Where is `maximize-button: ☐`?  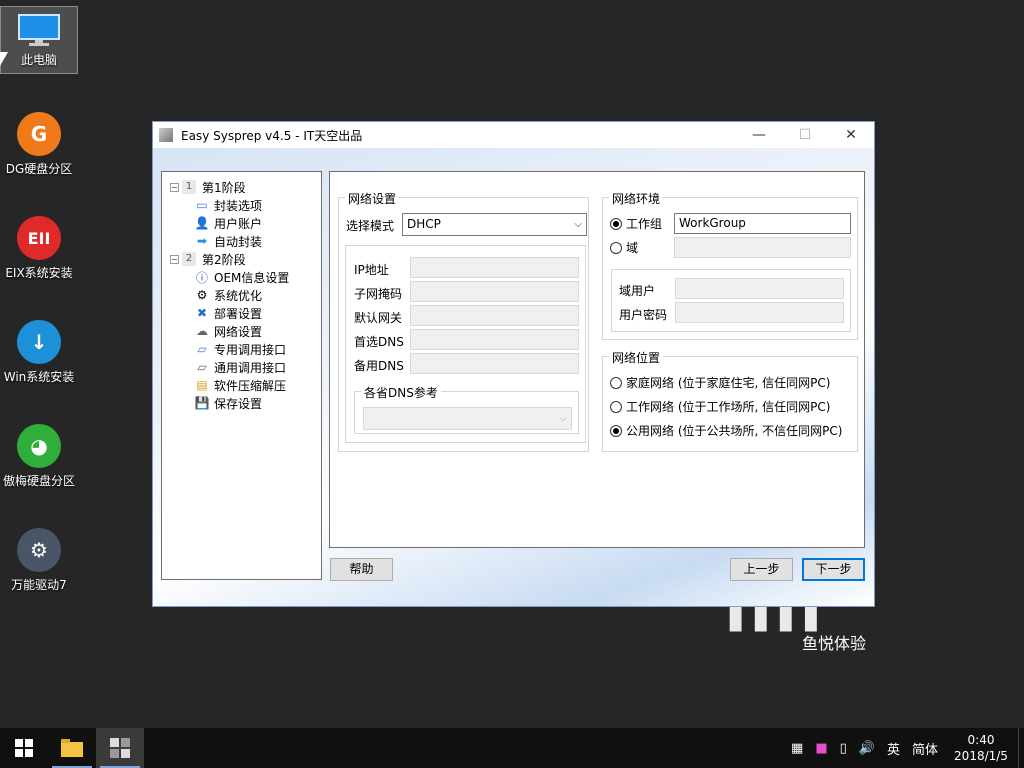
maximize-button: ☐ is located at coordinates (805, 135).